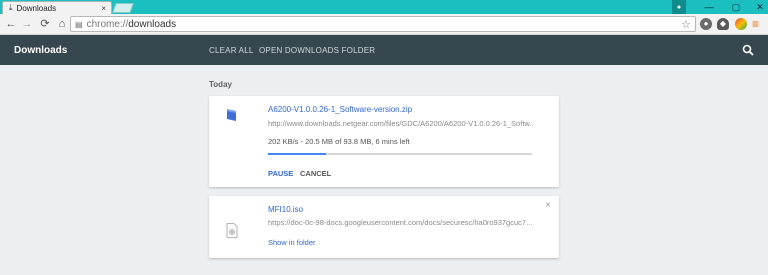  Describe the element at coordinates (11, 7) in the screenshot. I see `download-icon: ⤓` at that location.